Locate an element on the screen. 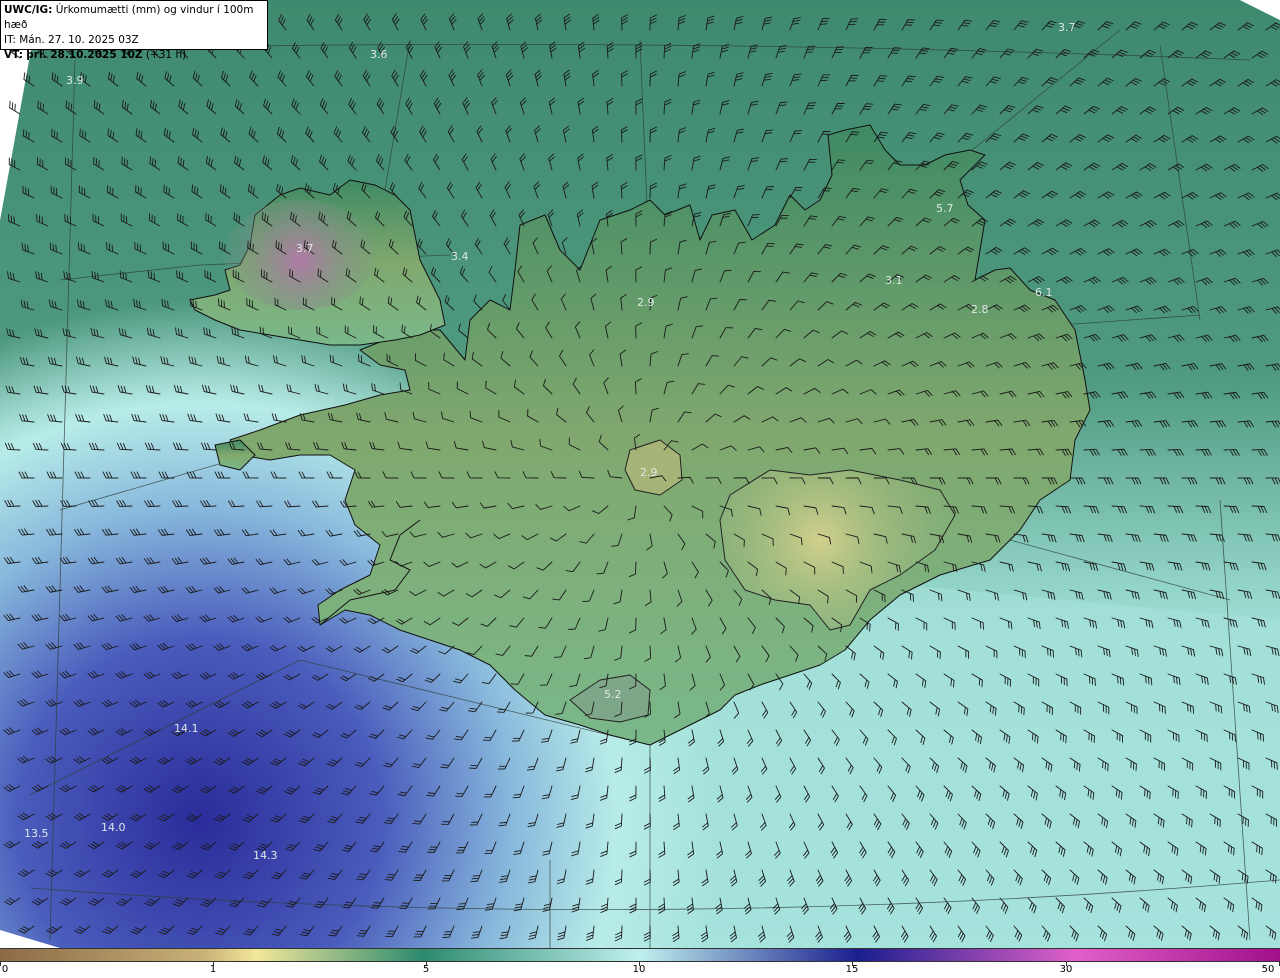 The width and height of the screenshot is (1280, 978). valid-datetime: þri. 28.10.2025 10Z is located at coordinates (84, 55).